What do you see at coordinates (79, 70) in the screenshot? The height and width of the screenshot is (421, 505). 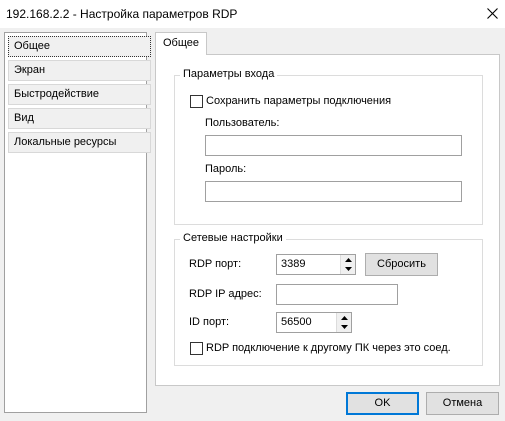 I see `nav-item-screen: Экран` at bounding box center [79, 70].